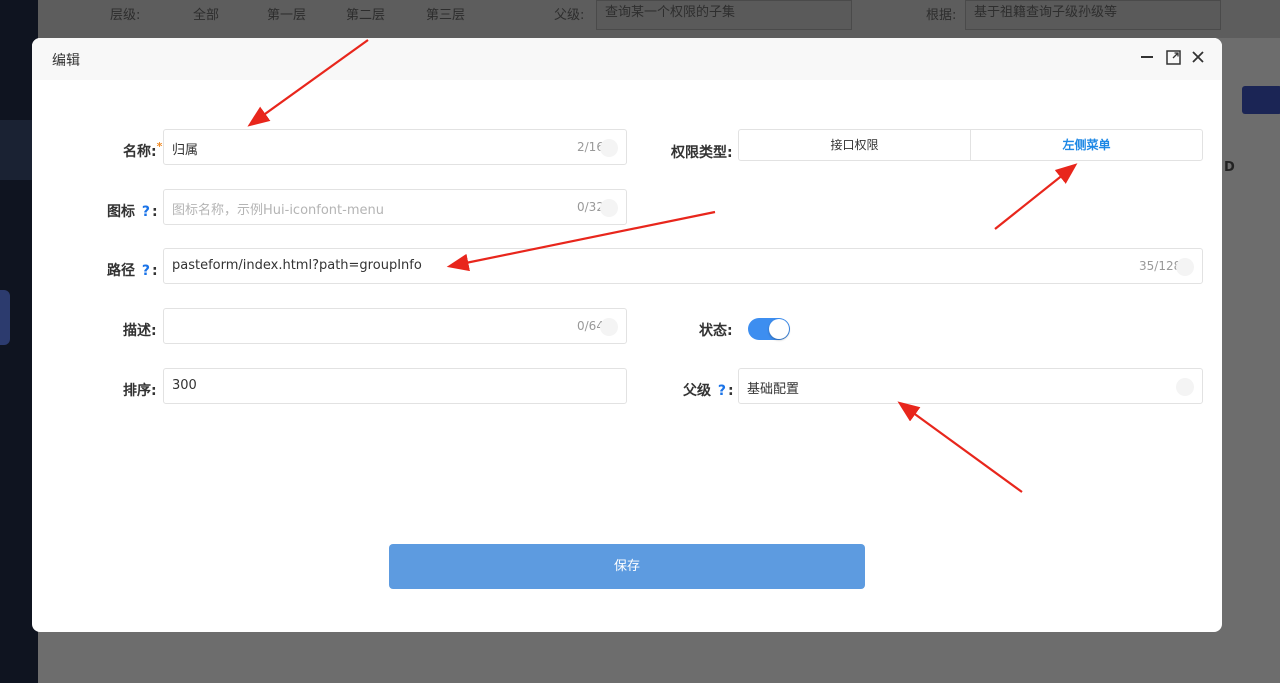 The height and width of the screenshot is (683, 1280). I want to click on chevron-down-icon, so click(1185, 387).